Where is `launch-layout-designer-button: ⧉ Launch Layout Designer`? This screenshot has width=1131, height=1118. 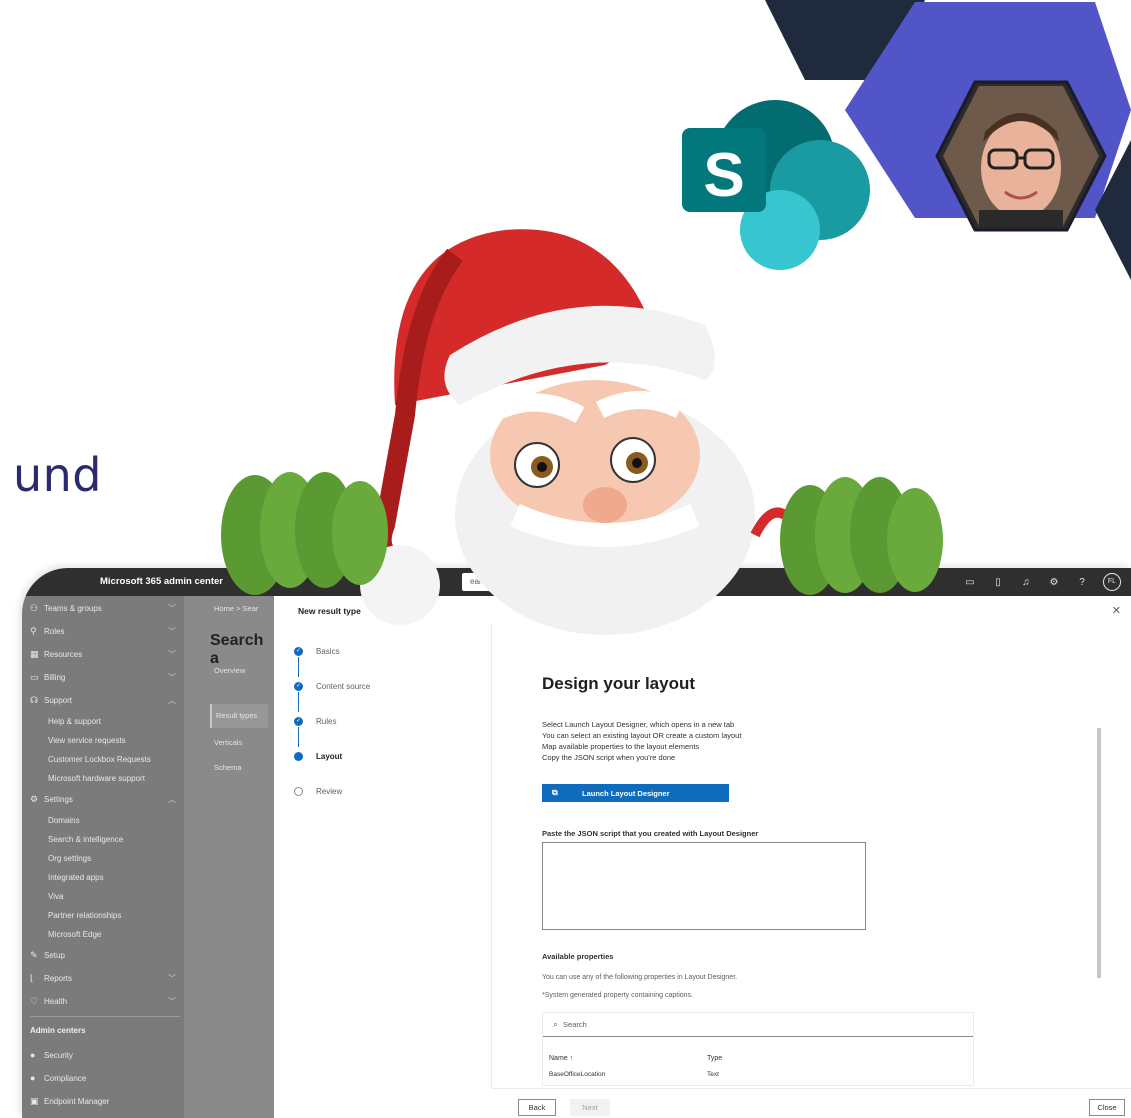 launch-layout-designer-button: ⧉ Launch Layout Designer is located at coordinates (635, 793).